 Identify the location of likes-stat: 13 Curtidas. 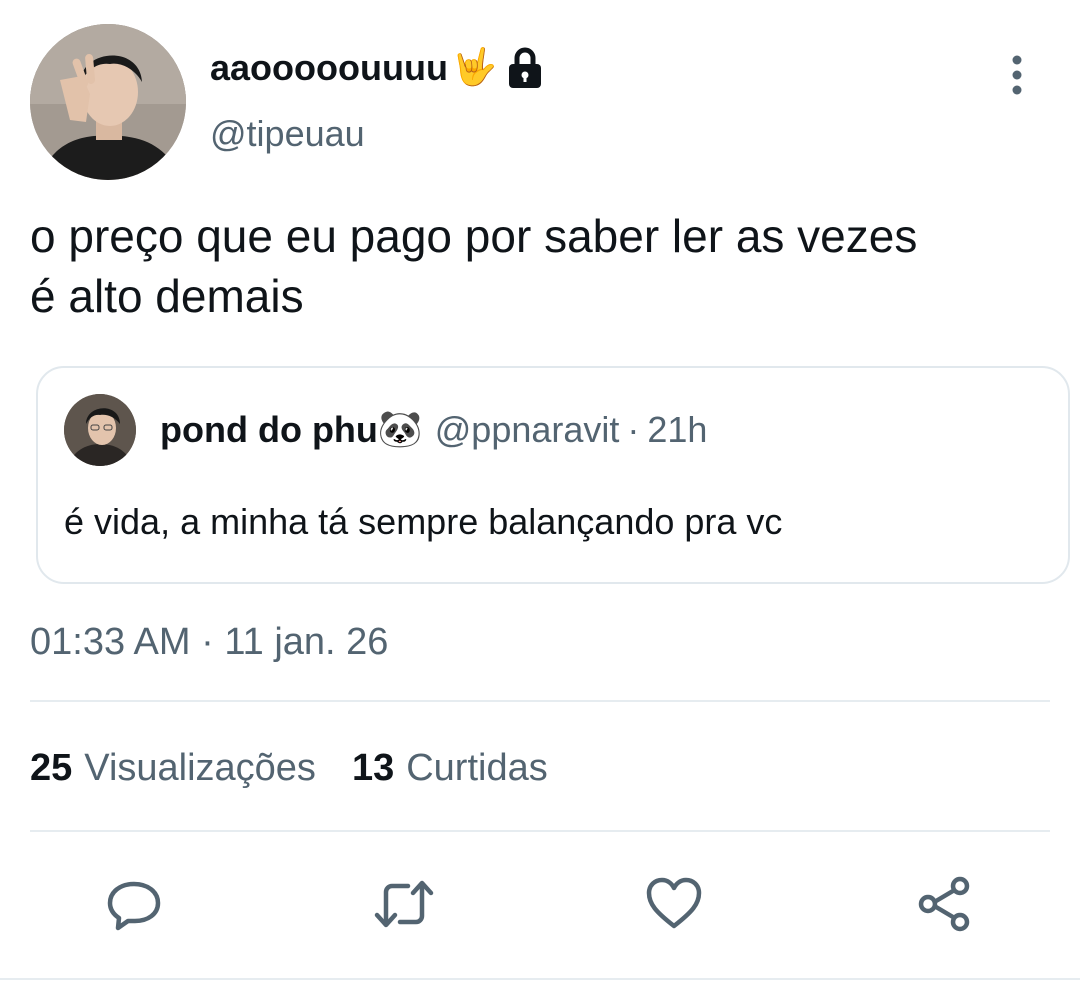
(450, 768).